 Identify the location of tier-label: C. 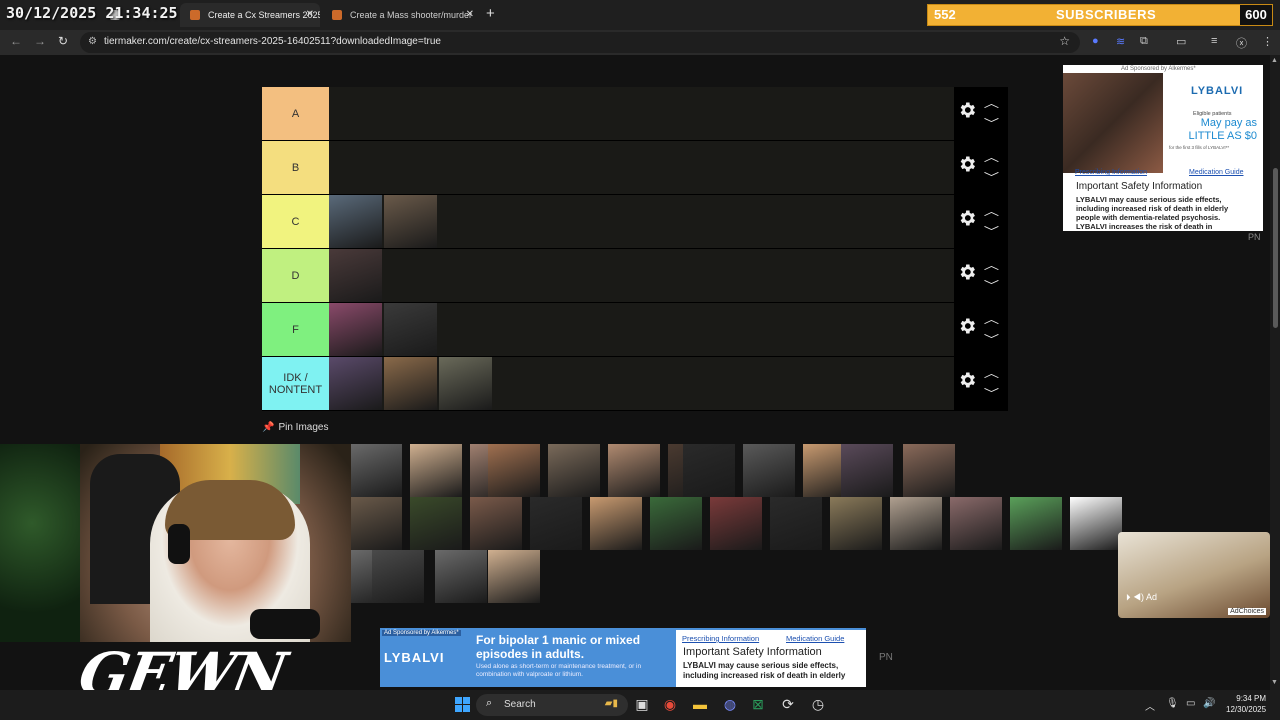
(295, 221).